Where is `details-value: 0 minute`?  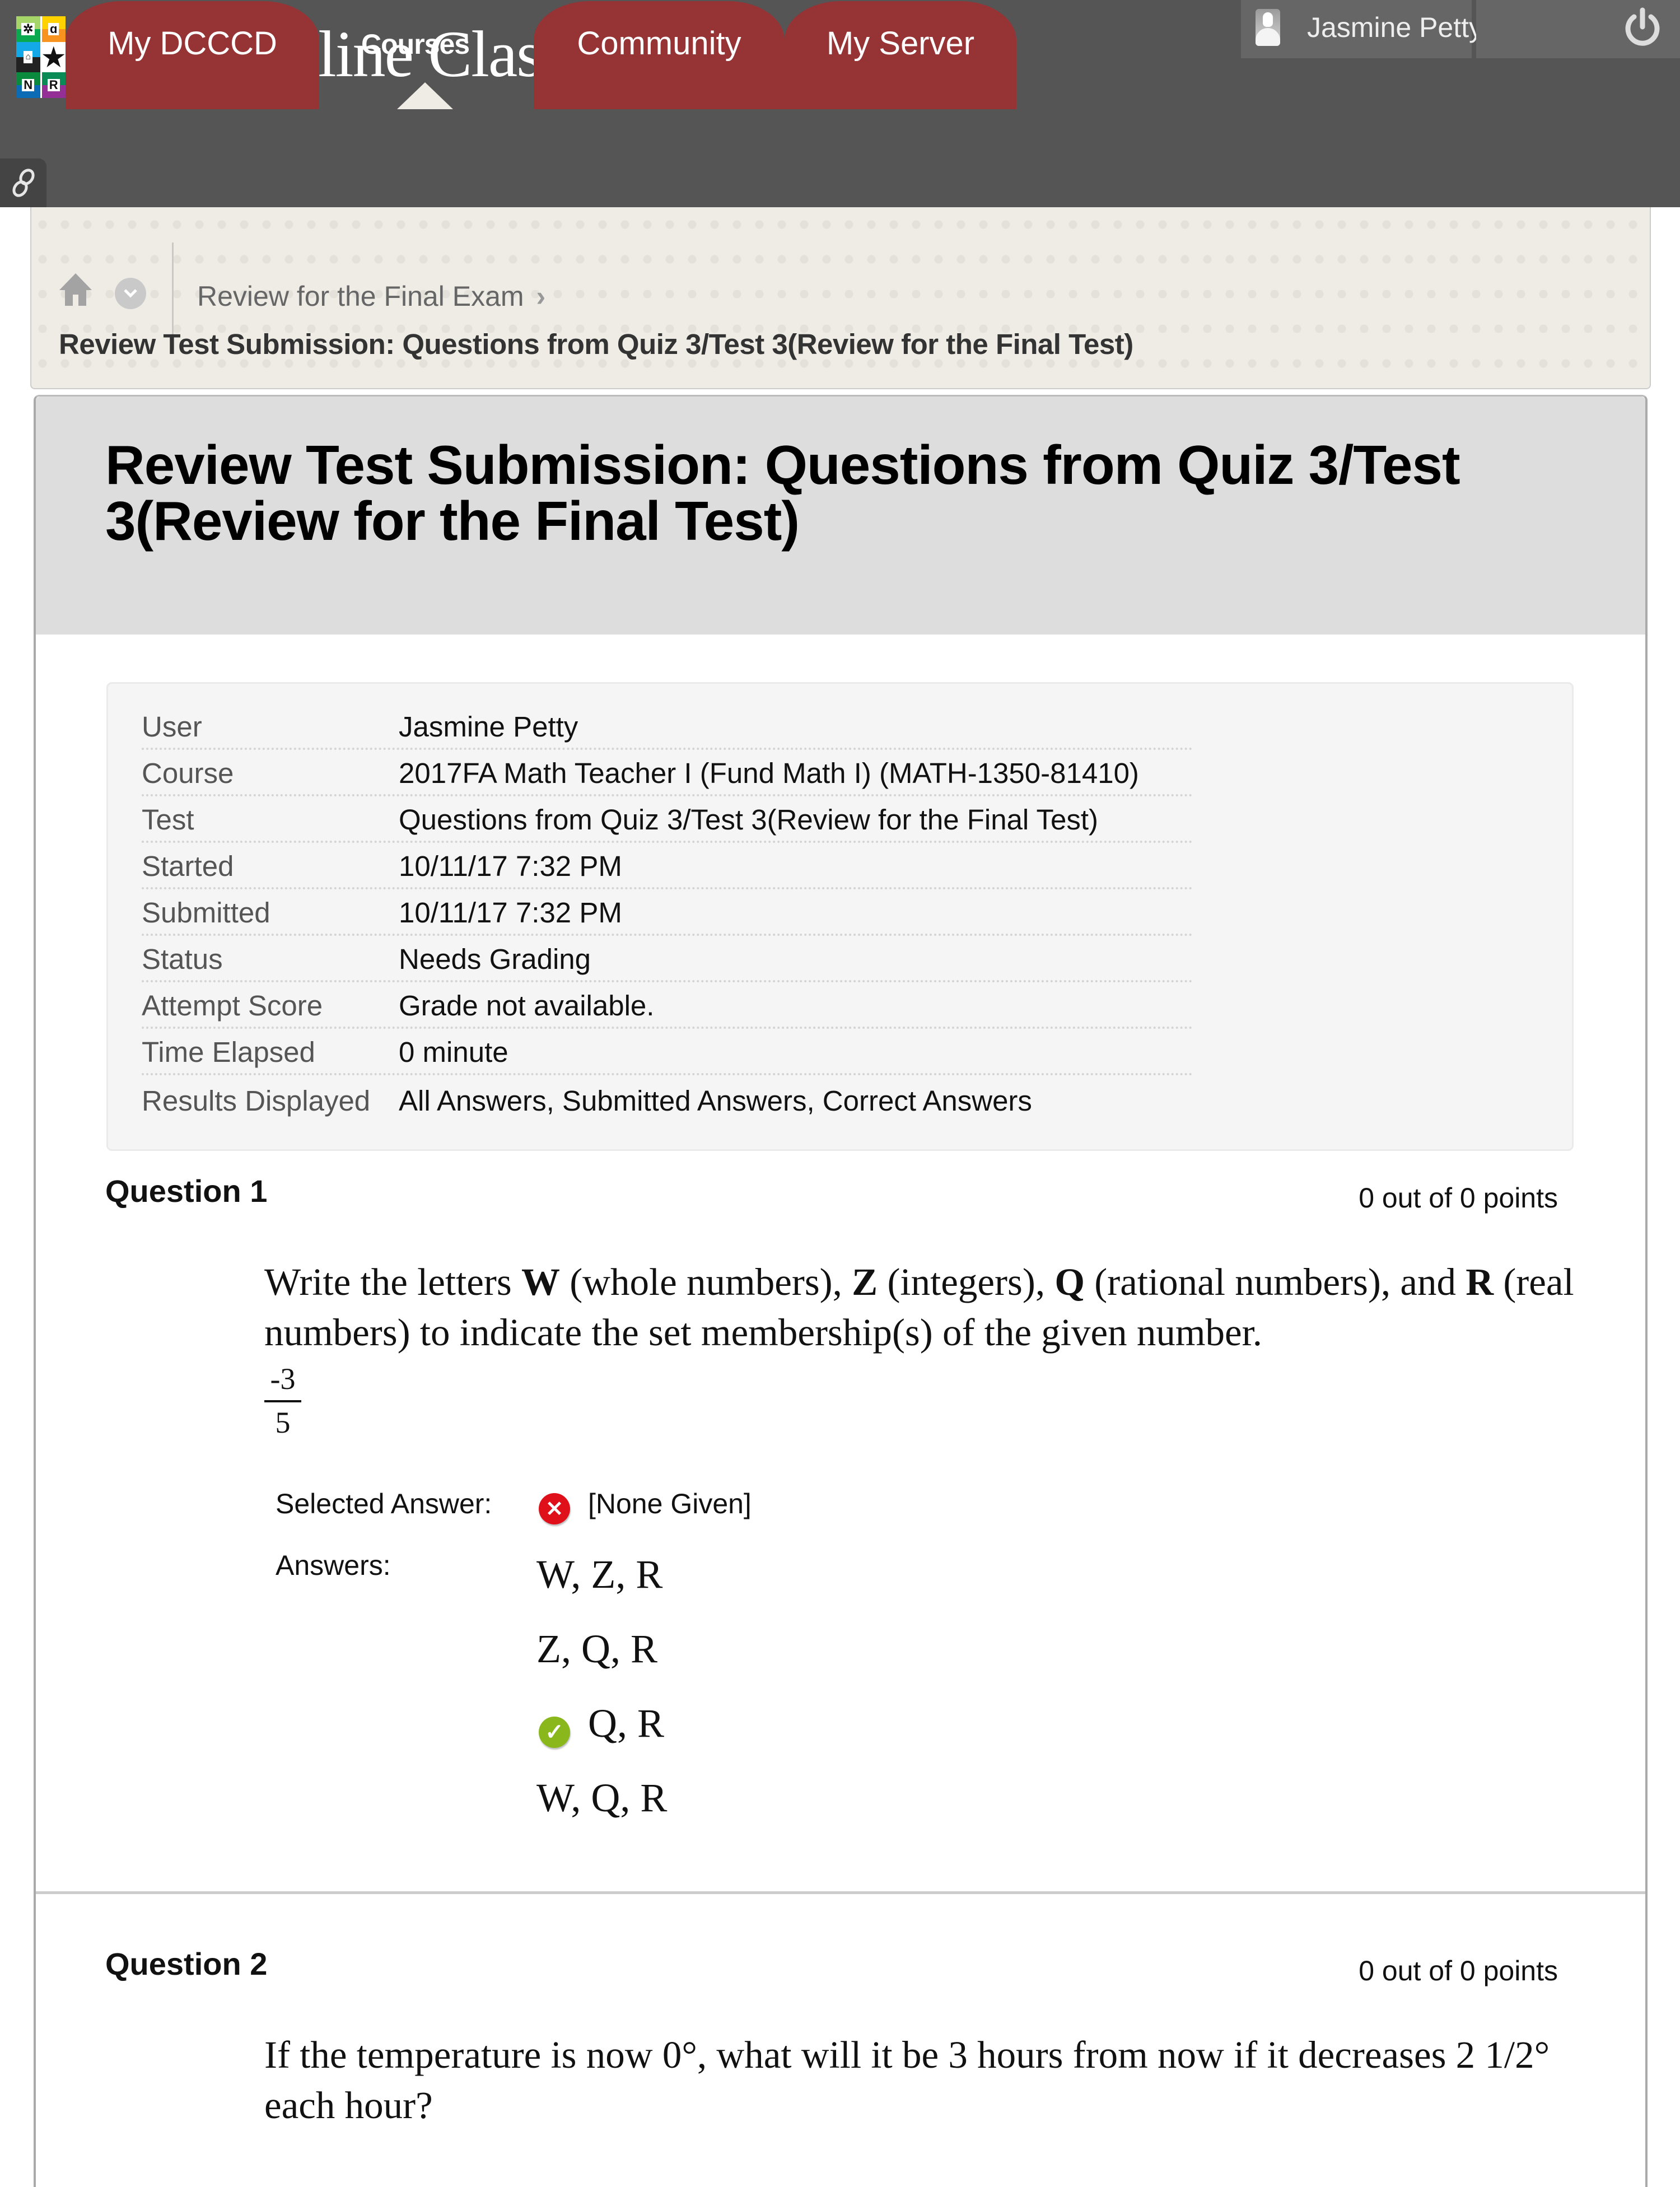 details-value: 0 minute is located at coordinates (454, 1052).